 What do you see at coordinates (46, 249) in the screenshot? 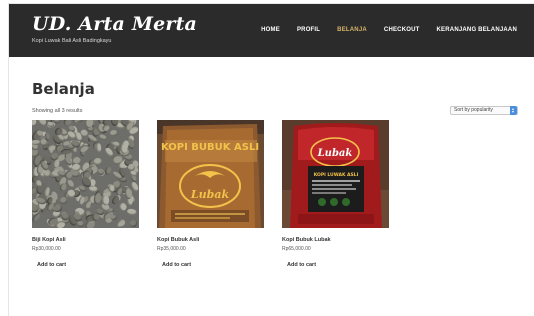
I see `product-price: Rp30,000.00` at bounding box center [46, 249].